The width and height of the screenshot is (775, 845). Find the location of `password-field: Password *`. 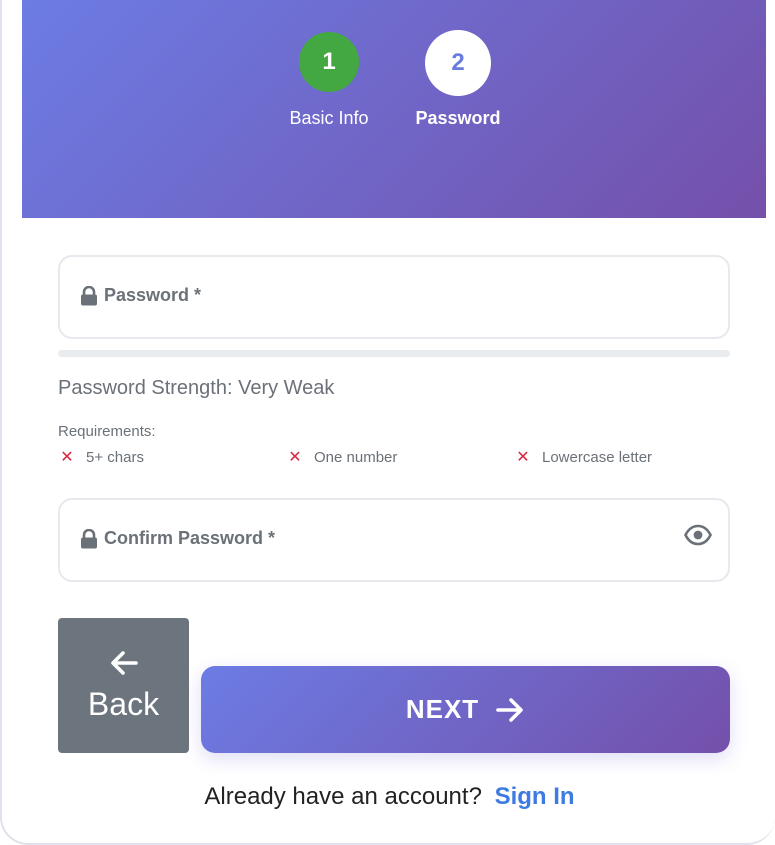

password-field: Password * is located at coordinates (394, 297).